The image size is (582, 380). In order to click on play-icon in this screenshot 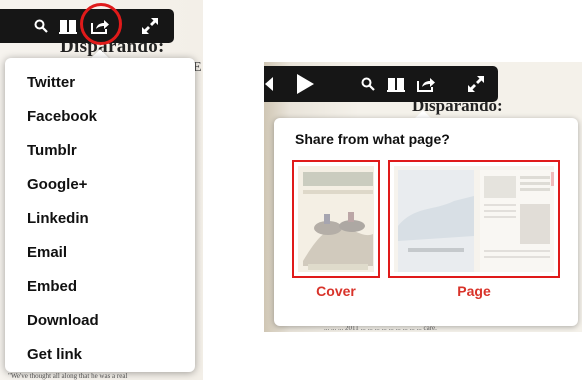, I will do `click(305, 84)`.